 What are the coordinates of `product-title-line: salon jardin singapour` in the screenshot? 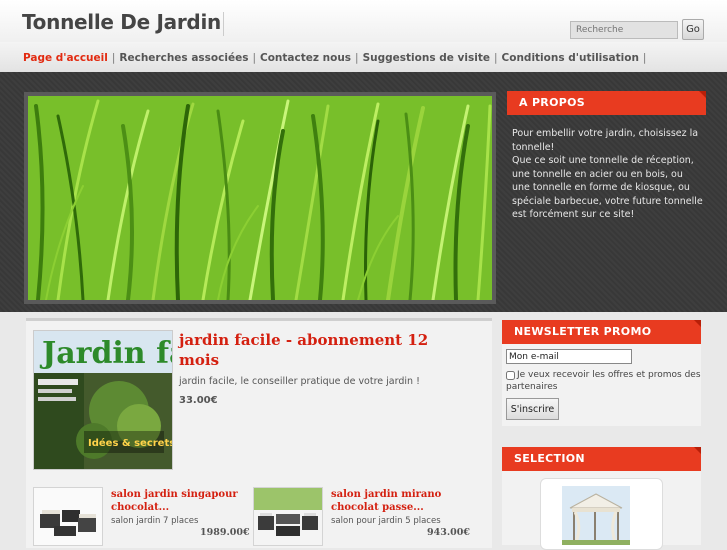 It's located at (174, 494).